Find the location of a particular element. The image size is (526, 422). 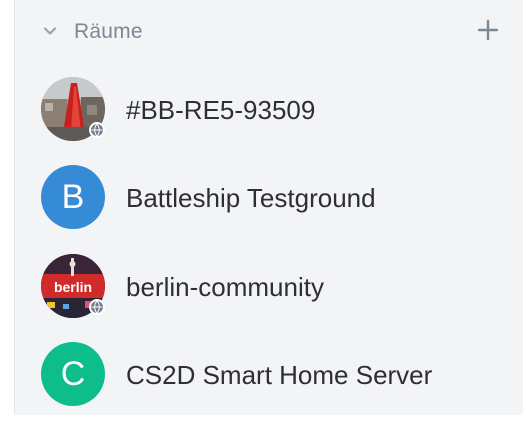

room-avatar: B is located at coordinates (73, 197).